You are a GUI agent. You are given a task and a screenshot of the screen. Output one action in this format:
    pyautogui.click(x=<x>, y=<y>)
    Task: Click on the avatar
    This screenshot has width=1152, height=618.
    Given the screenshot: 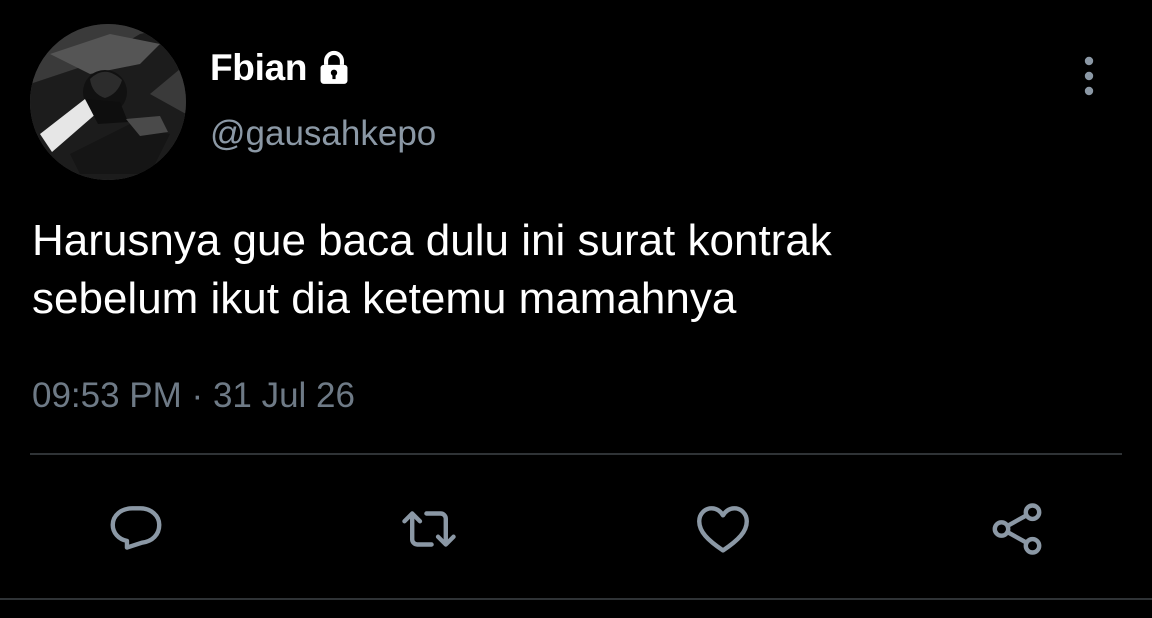 What is the action you would take?
    pyautogui.click(x=108, y=102)
    